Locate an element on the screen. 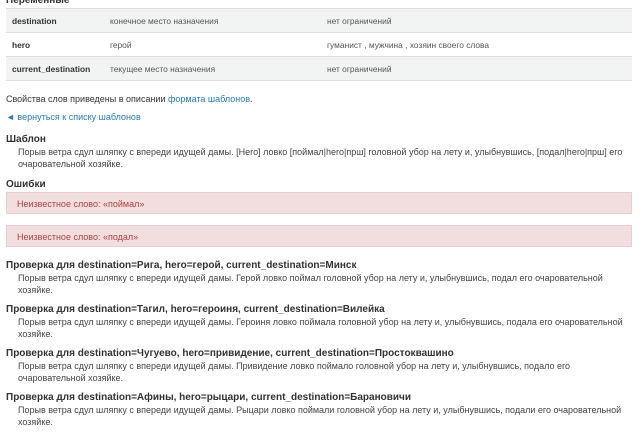 This screenshot has width=640, height=444. error-alert: Неизвестное слово: «подал» is located at coordinates (319, 236).